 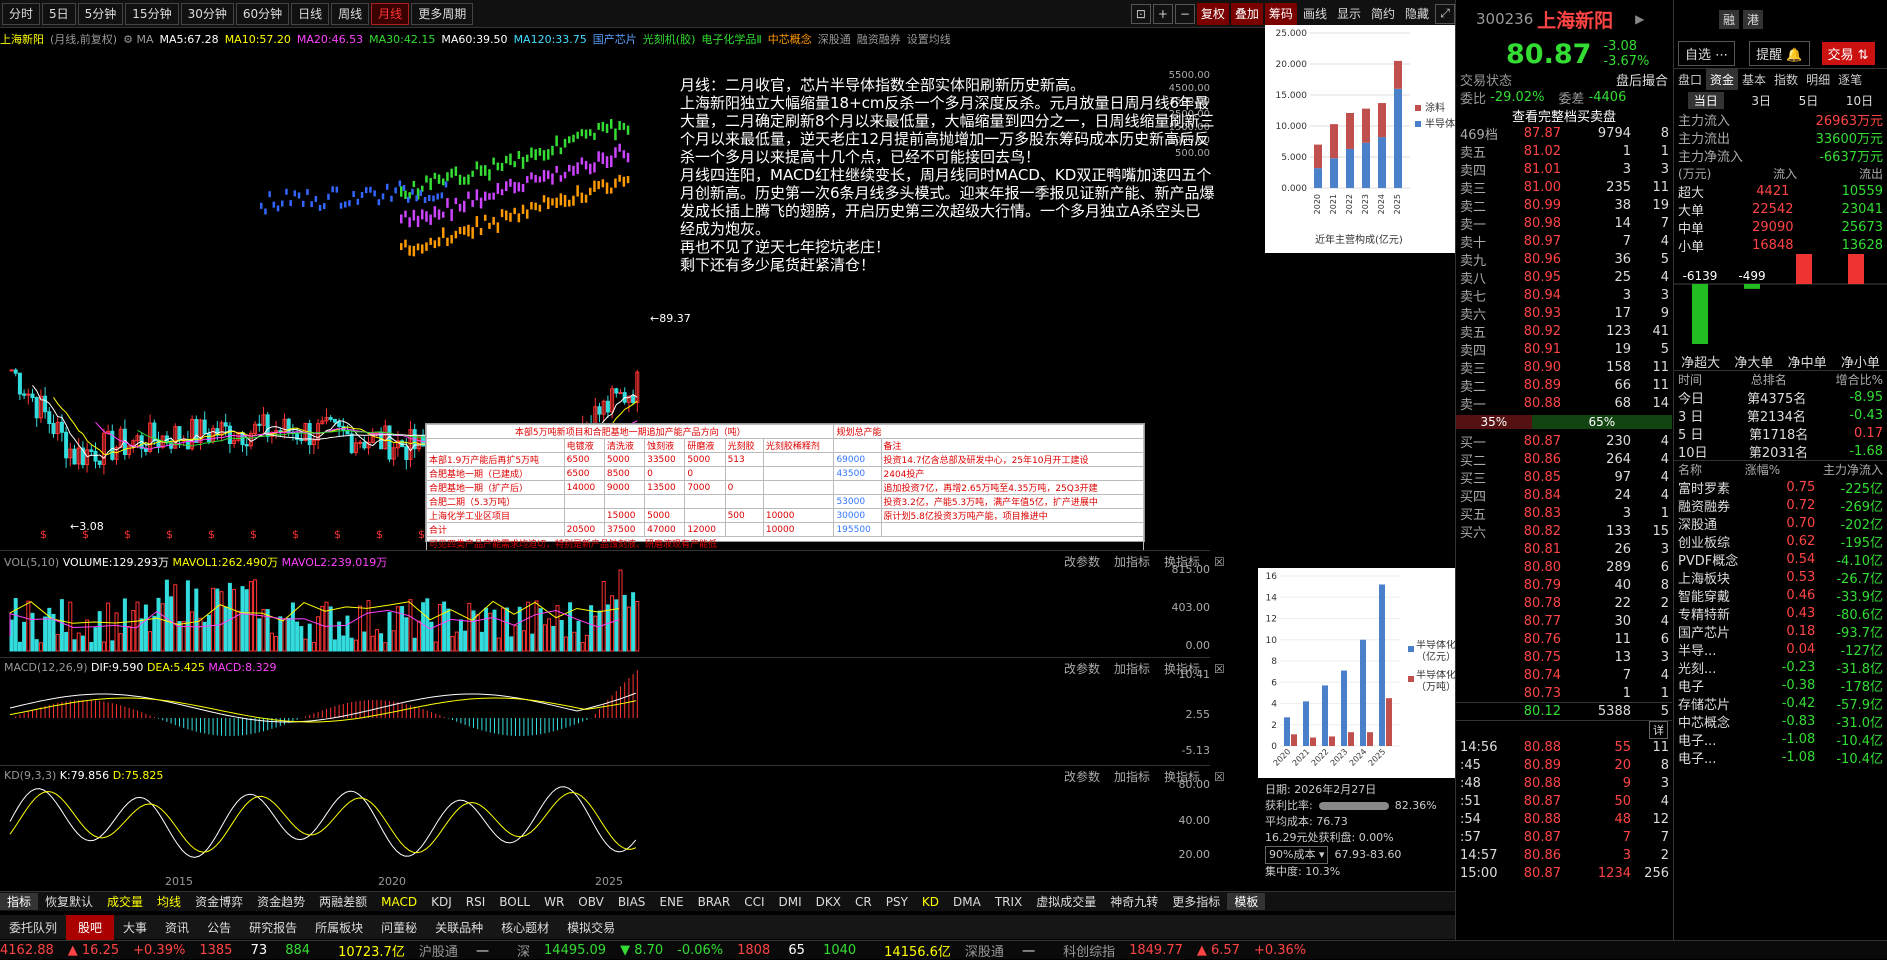 I want to click on indicator-tab: 均线, so click(x=169, y=901).